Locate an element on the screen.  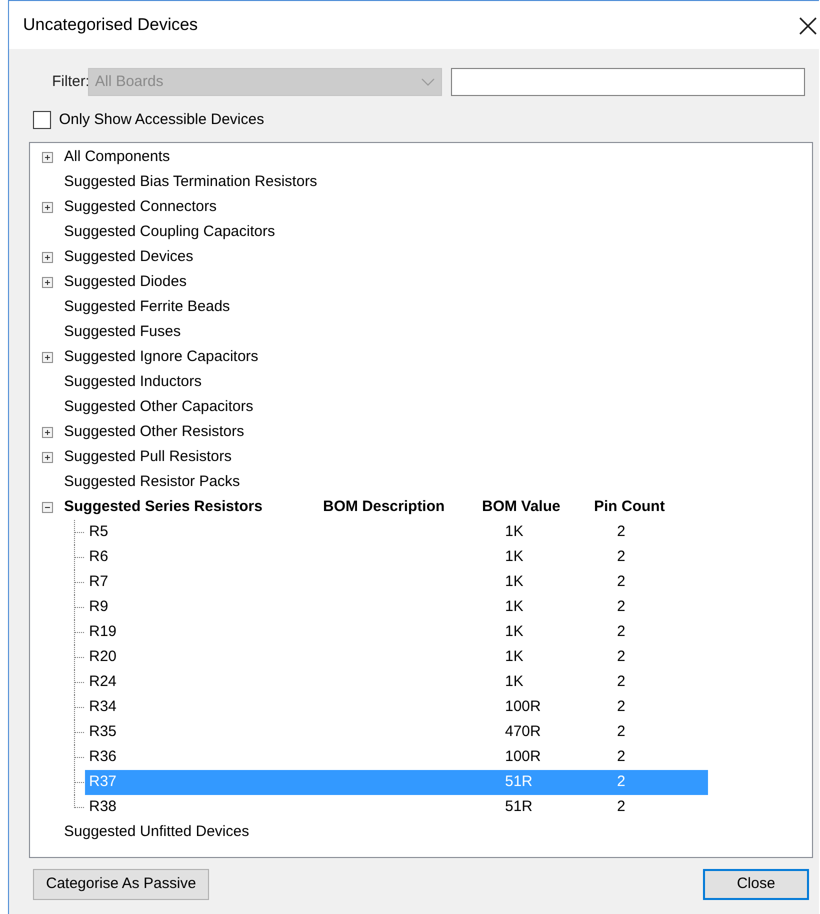
tree-row: R20 1K 2 is located at coordinates (396, 657).